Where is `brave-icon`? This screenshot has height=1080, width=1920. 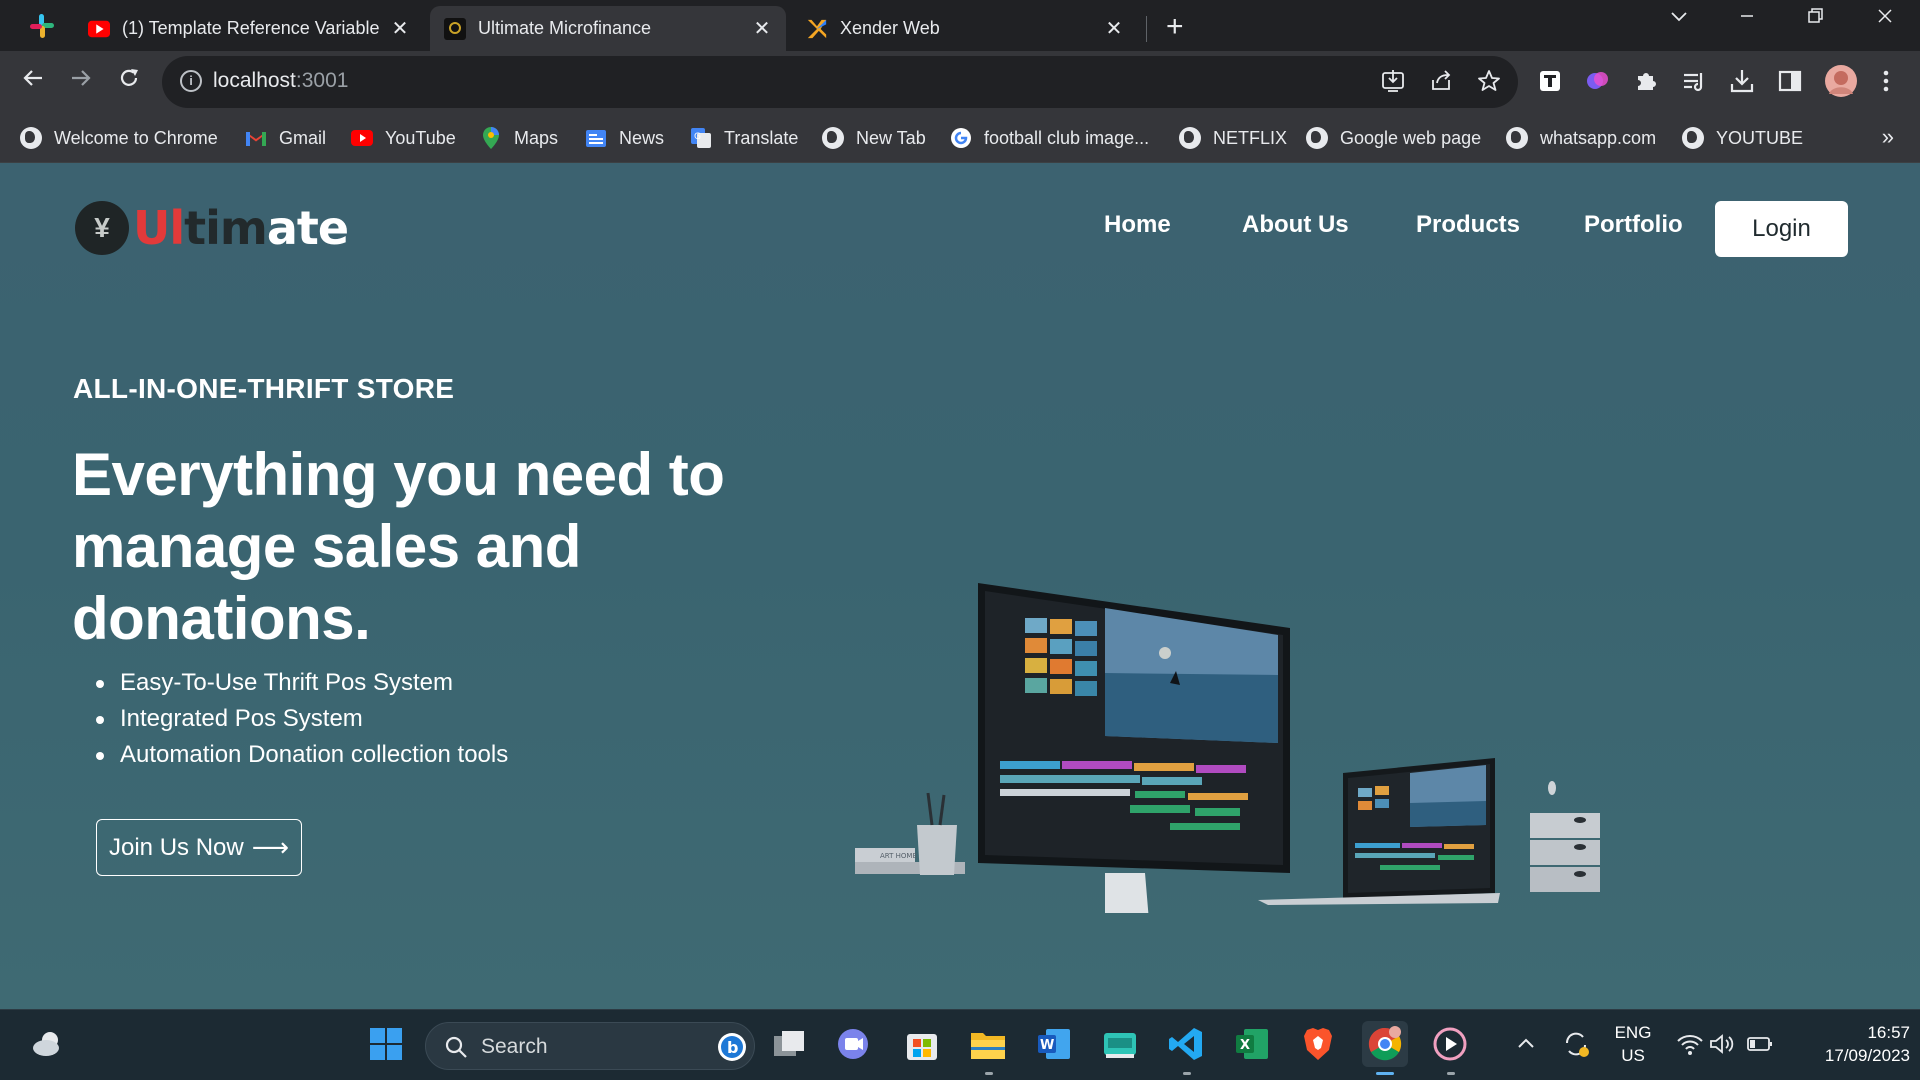
brave-icon is located at coordinates (1318, 1044).